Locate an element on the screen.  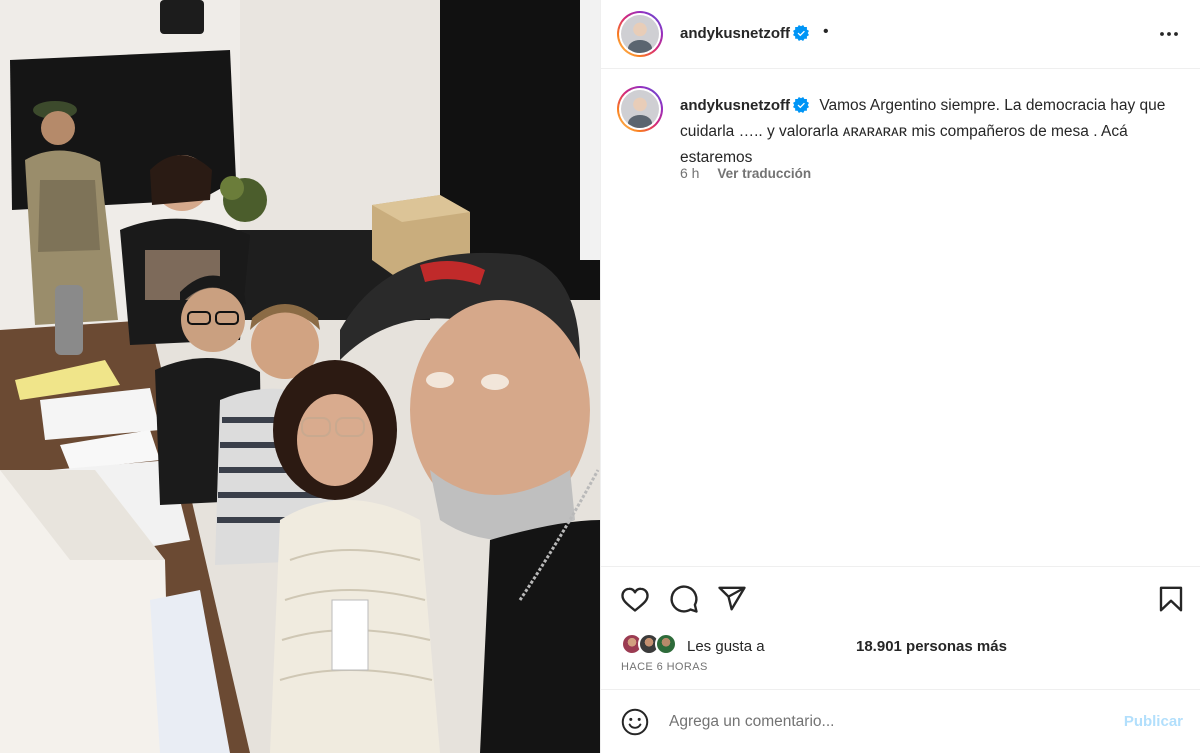
caption-avatar is located at coordinates (640, 109).